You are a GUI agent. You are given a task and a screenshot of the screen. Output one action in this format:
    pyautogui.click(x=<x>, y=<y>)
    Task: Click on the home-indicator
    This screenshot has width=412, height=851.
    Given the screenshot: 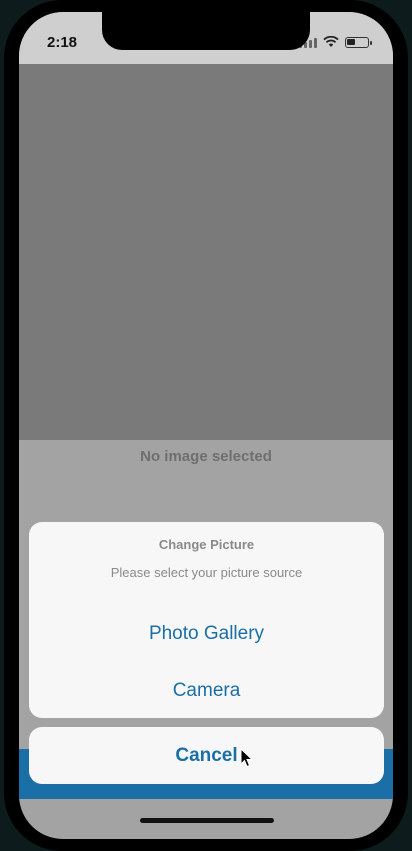 What is the action you would take?
    pyautogui.click(x=207, y=820)
    